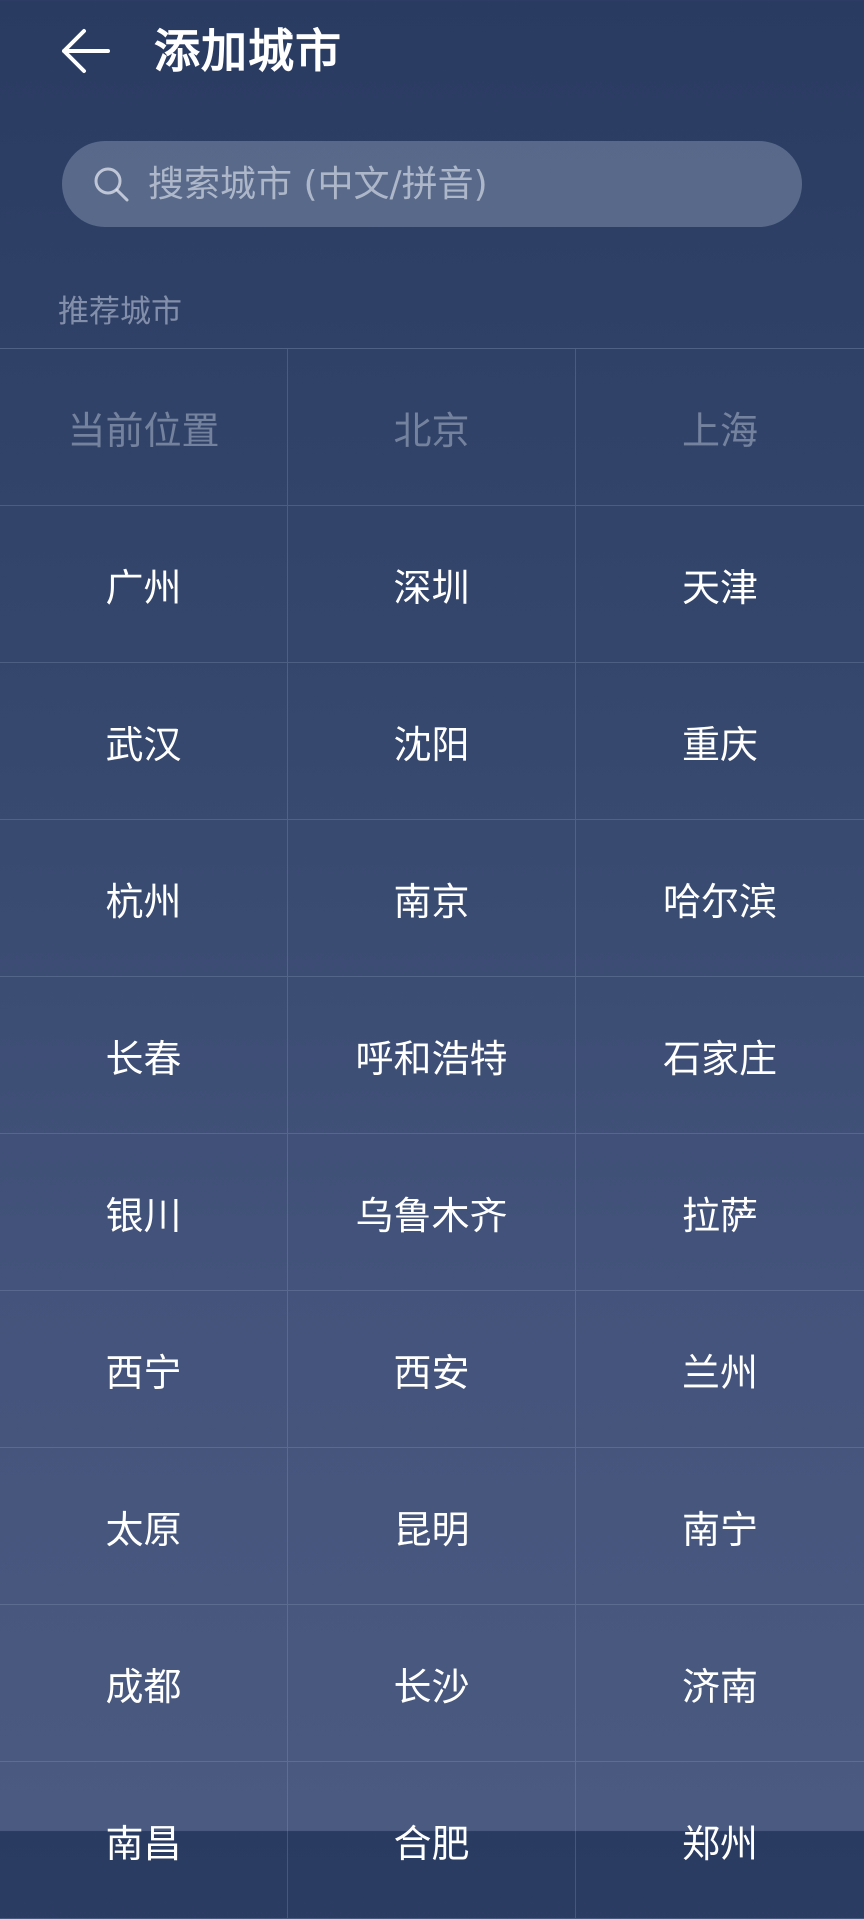 This screenshot has width=864, height=1919. What do you see at coordinates (720, 584) in the screenshot?
I see `city-cell: 天津` at bounding box center [720, 584].